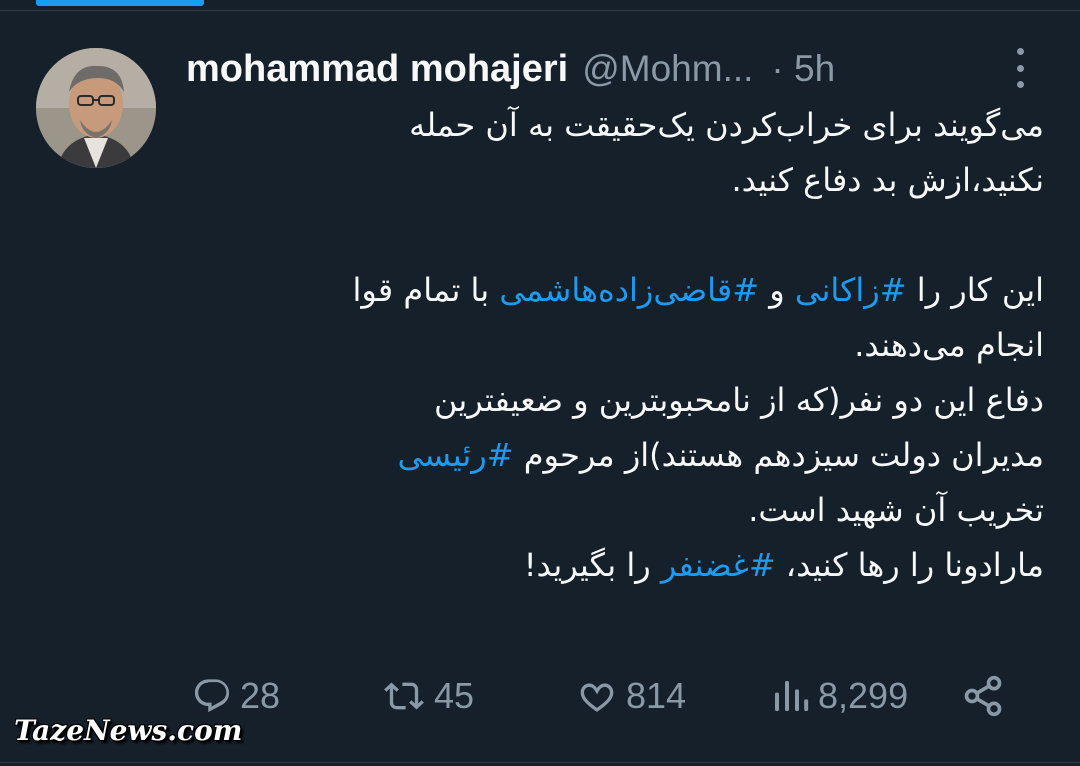 This screenshot has height=766, width=1080. Describe the element at coordinates (656, 695) in the screenshot. I see `like-count: 814` at that location.